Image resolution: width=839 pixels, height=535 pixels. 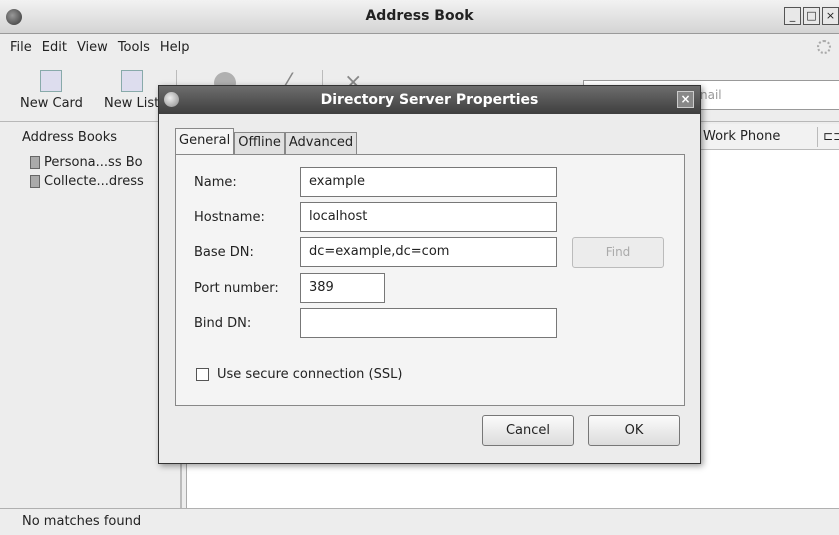 What do you see at coordinates (321, 143) in the screenshot?
I see `tab-advanced: Advanced` at bounding box center [321, 143].